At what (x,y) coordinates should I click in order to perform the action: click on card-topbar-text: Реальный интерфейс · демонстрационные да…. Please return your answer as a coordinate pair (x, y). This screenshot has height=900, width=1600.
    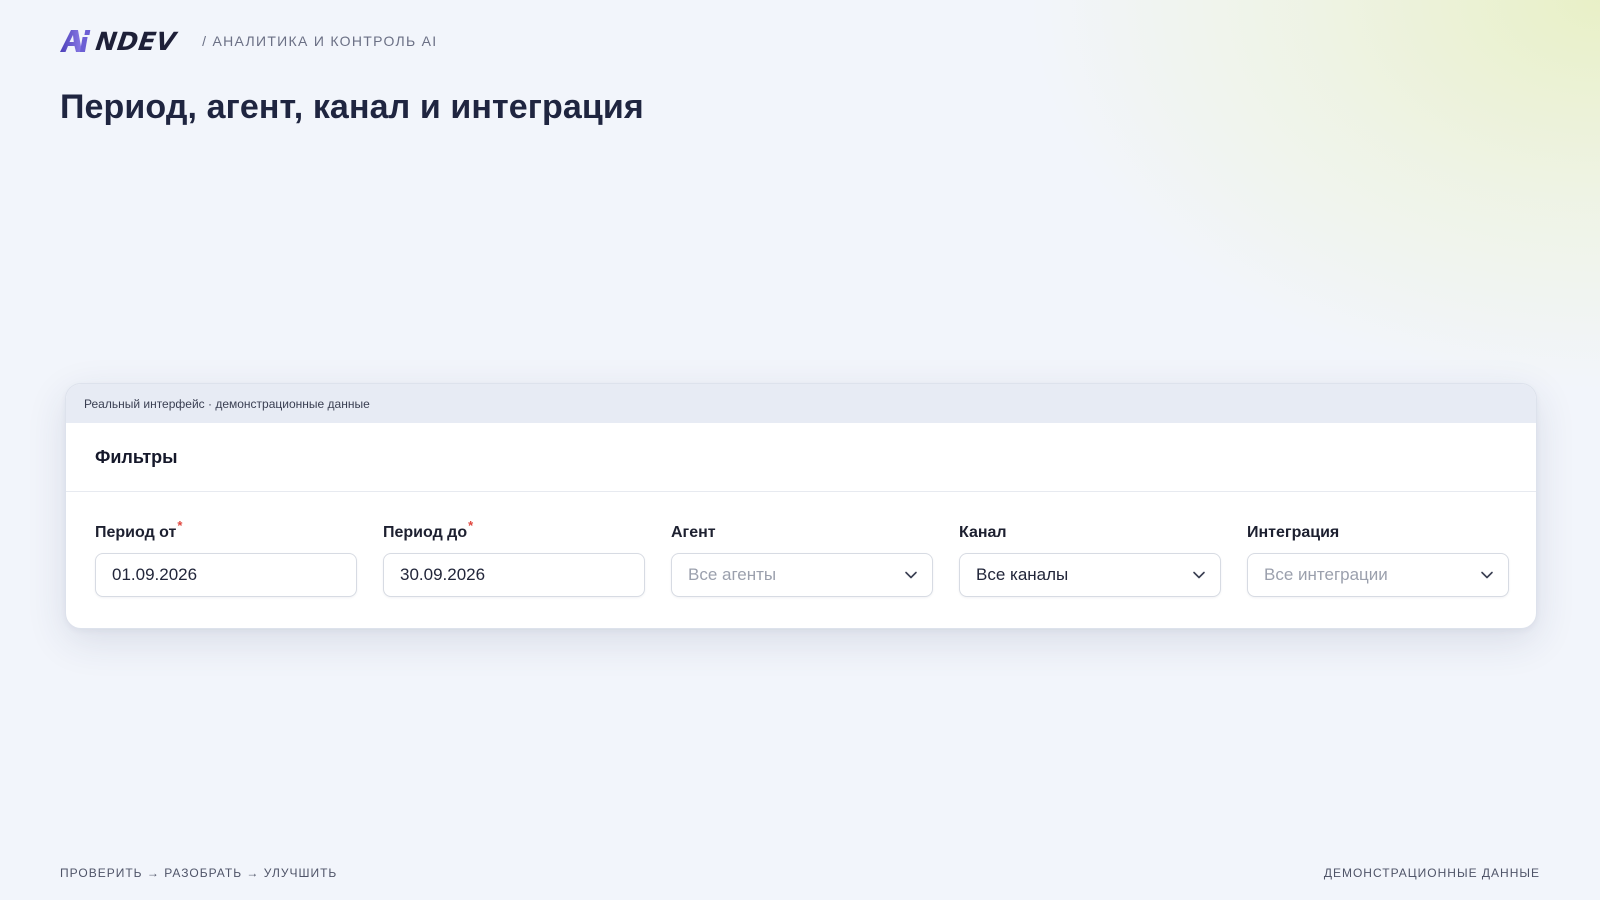
    Looking at the image, I should click on (227, 403).